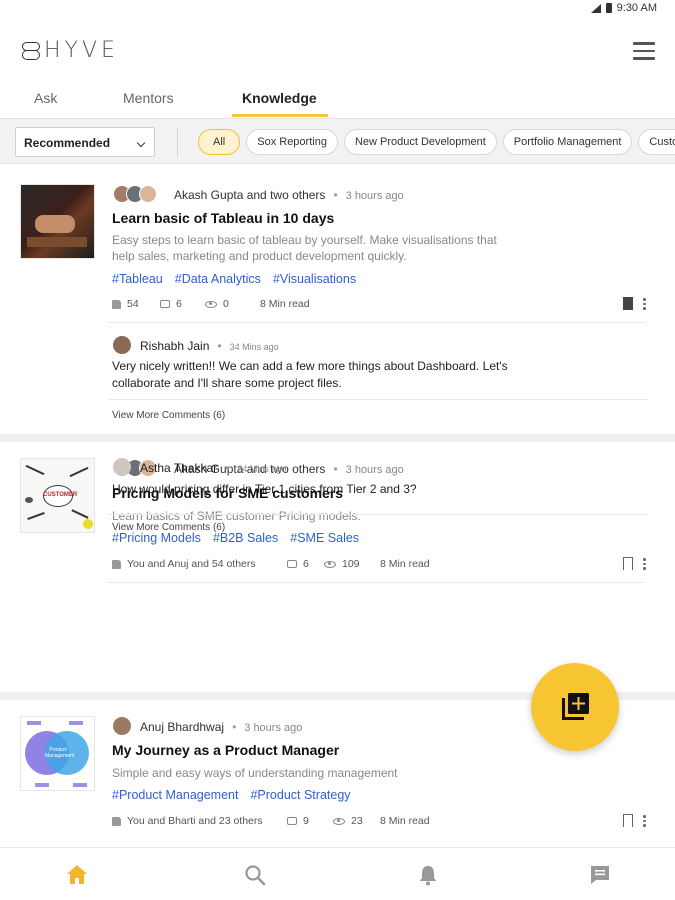 This screenshot has height=900, width=675. I want to click on post-tags: #Tableau #Data Analytics #Visualisations, so click(234, 279).